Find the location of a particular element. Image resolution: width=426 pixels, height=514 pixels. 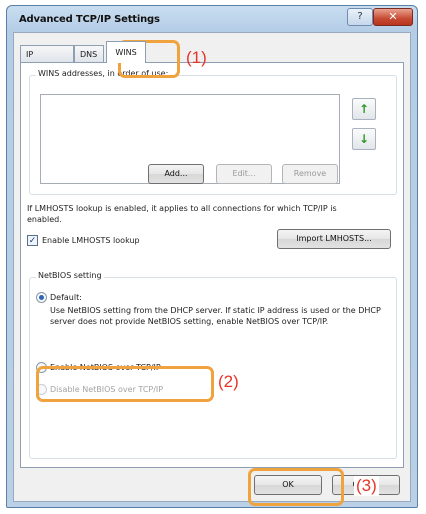

up-arrow-icon: ↑ is located at coordinates (364, 109).